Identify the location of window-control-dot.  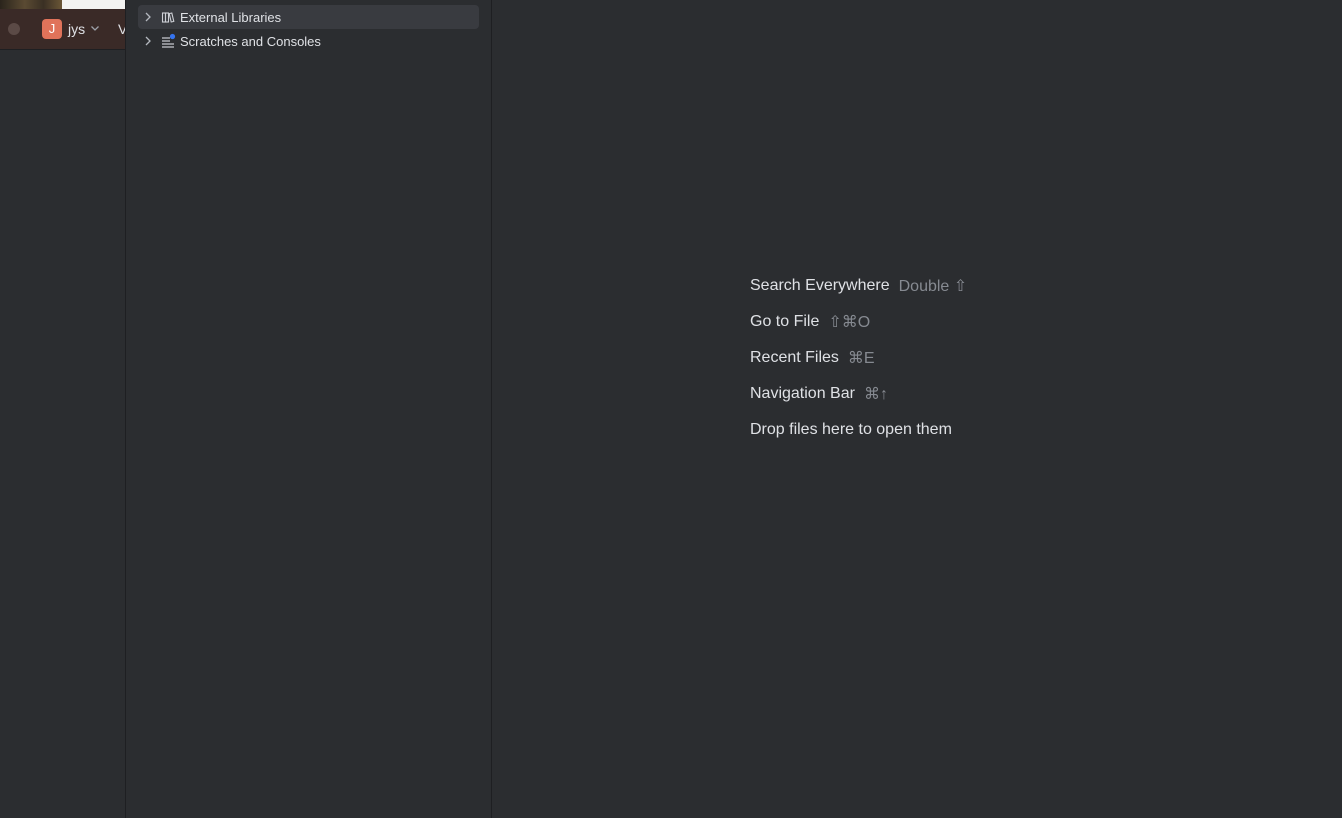
(14, 29).